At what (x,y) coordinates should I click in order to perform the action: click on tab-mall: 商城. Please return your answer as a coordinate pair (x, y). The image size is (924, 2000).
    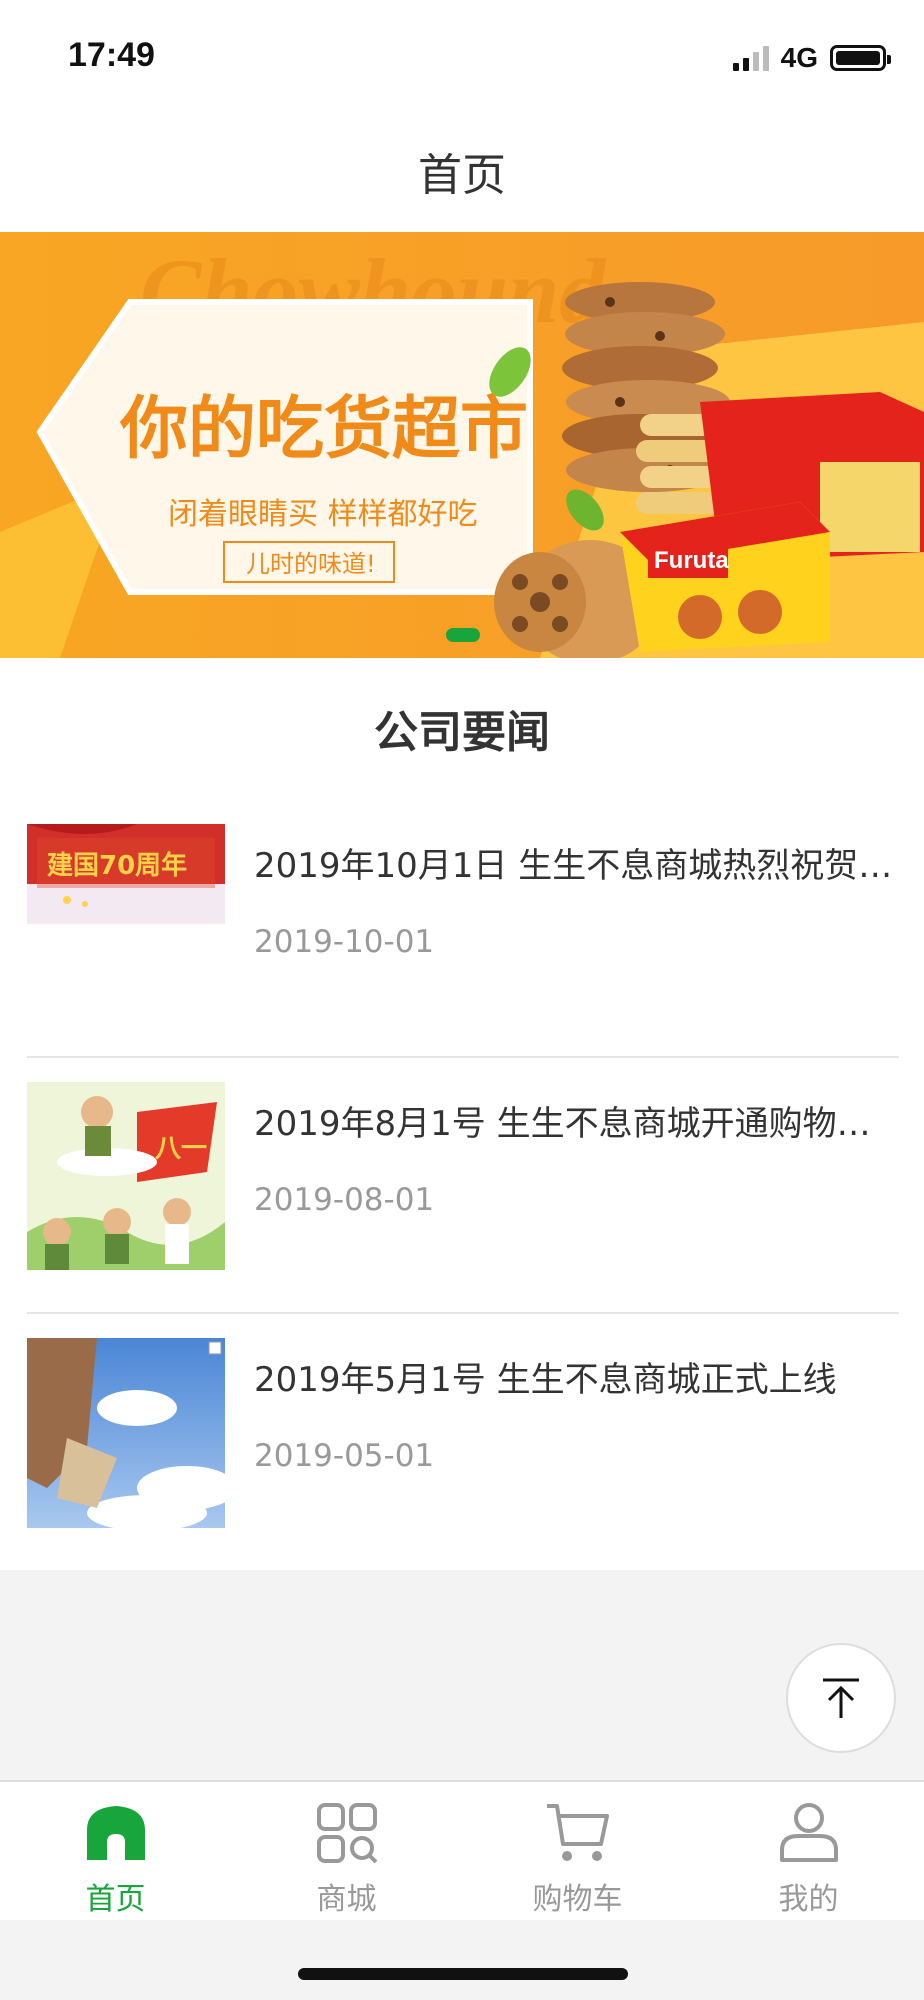
    Looking at the image, I should click on (346, 1851).